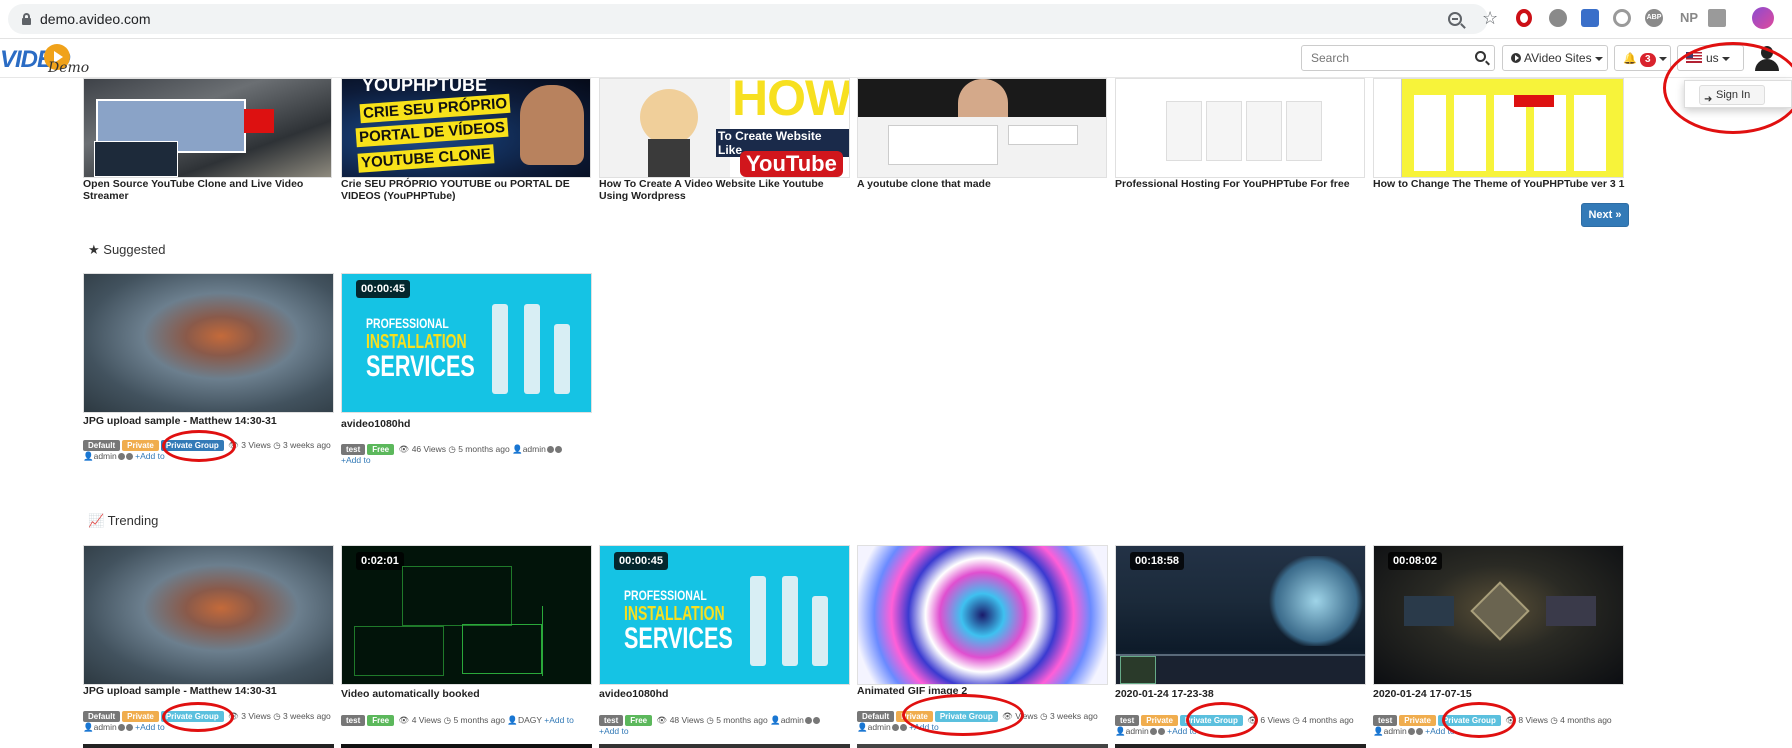 The height and width of the screenshot is (748, 1792). Describe the element at coordinates (1240, 694) in the screenshot. I see `video-title: 2020-01-24 17-23-38` at that location.